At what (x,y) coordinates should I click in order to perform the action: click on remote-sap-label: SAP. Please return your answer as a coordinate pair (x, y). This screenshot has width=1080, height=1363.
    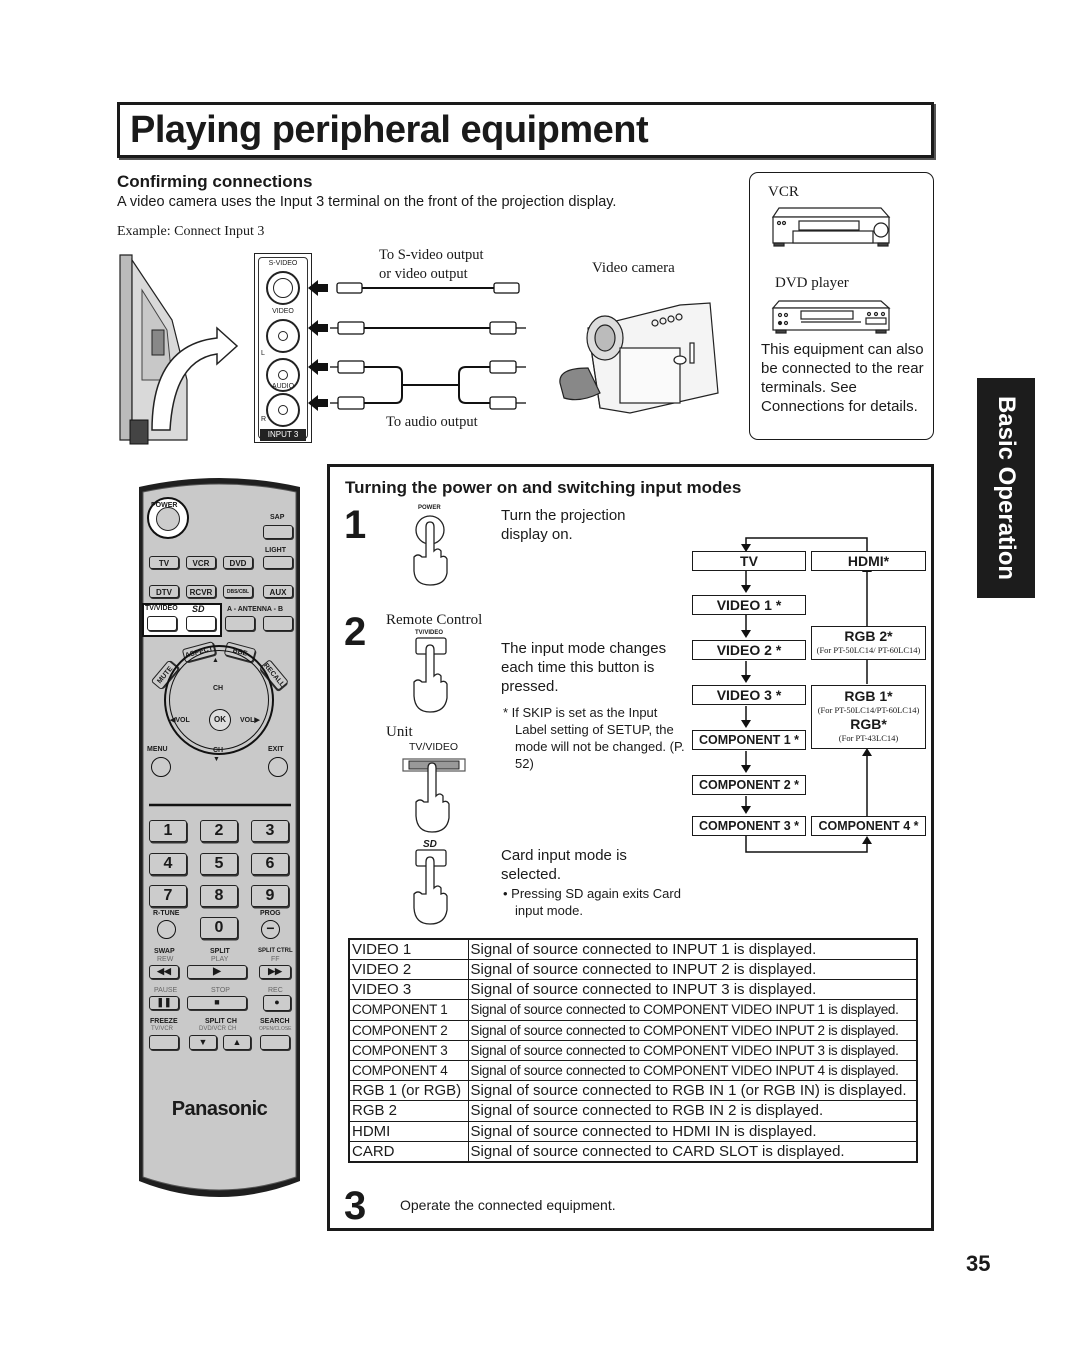
    Looking at the image, I should click on (277, 517).